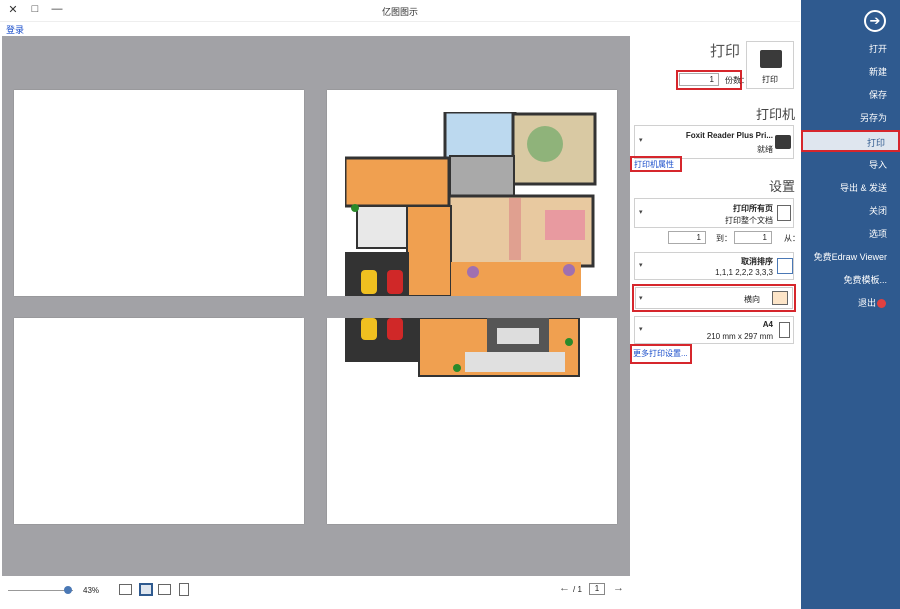  I want to click on menu-options: 选项, so click(850, 234).